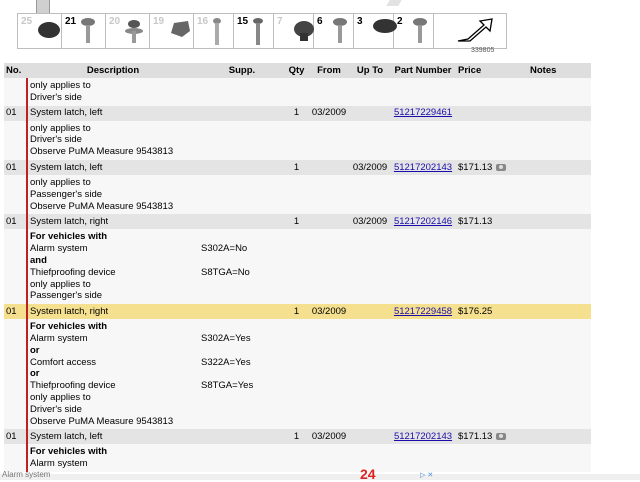  I want to click on round-cap-icon, so click(49, 29).